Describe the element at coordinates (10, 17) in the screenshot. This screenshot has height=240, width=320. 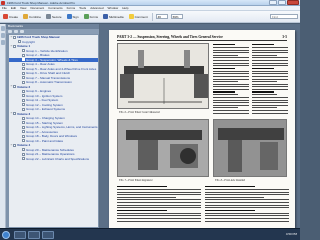
I see `create-button: Create` at that location.